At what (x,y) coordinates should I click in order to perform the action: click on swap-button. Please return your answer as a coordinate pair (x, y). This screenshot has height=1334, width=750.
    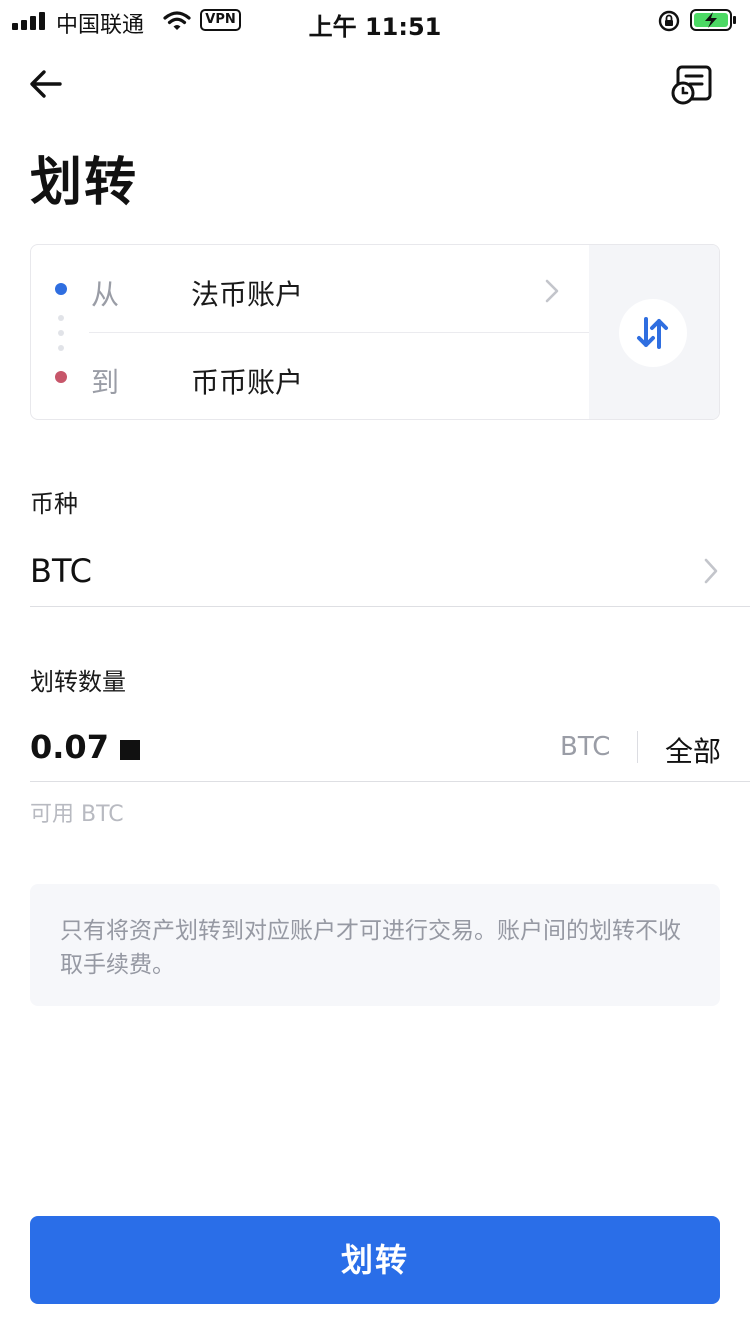
    Looking at the image, I should click on (653, 333).